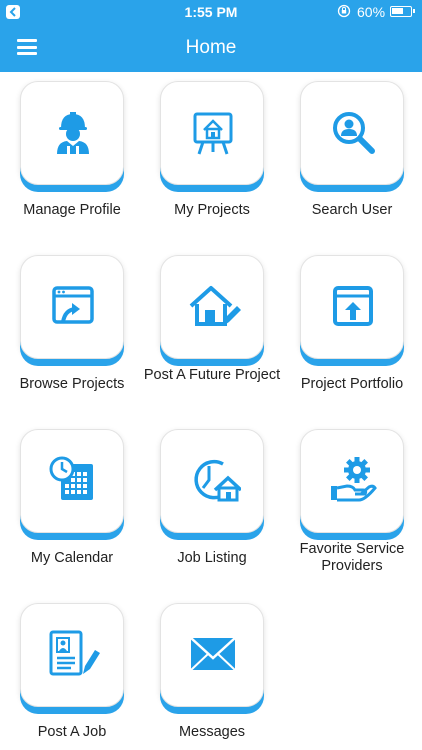 This screenshot has height=750, width=422. What do you see at coordinates (344, 11) in the screenshot?
I see `rotation-lock-icon` at bounding box center [344, 11].